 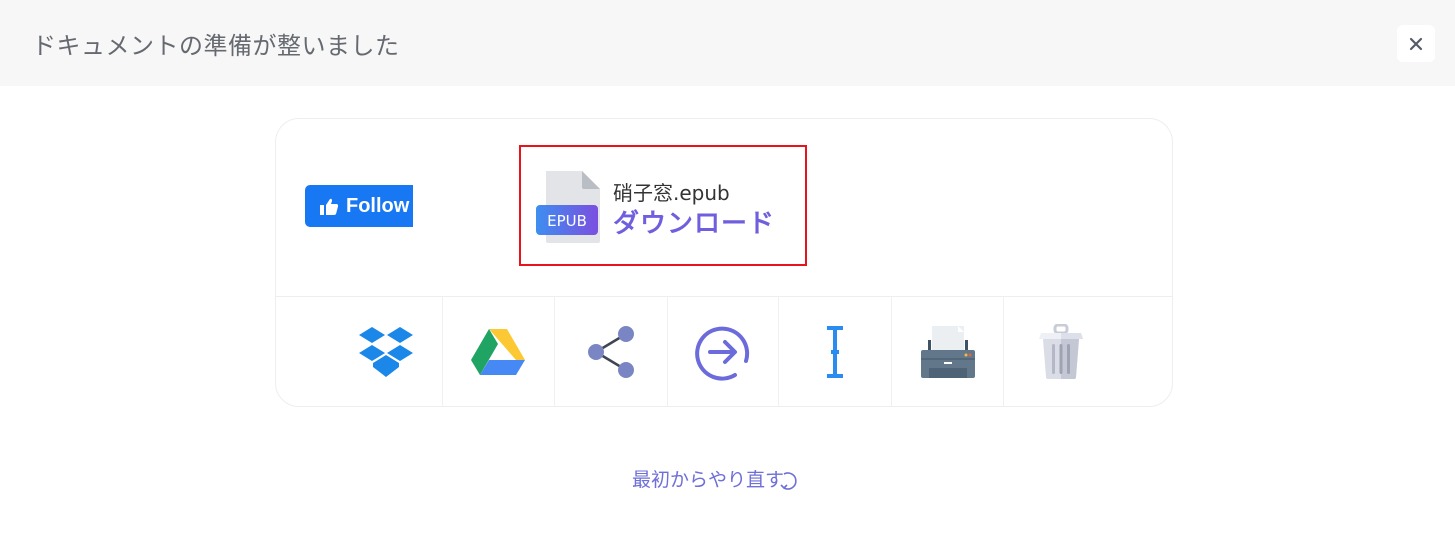 What do you see at coordinates (567, 221) in the screenshot?
I see `epub-badge-text: EPUB` at bounding box center [567, 221].